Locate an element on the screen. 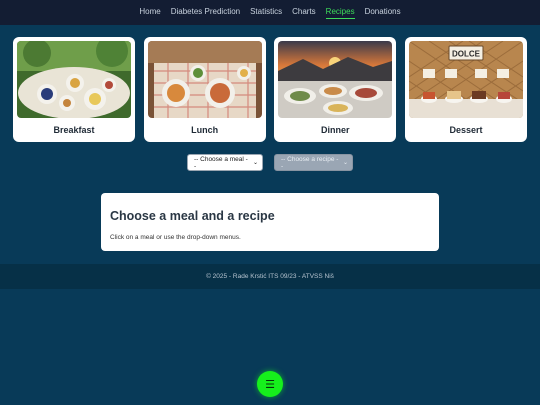 The width and height of the screenshot is (540, 405). meal-card-lunch: Lunch is located at coordinates (204, 89).